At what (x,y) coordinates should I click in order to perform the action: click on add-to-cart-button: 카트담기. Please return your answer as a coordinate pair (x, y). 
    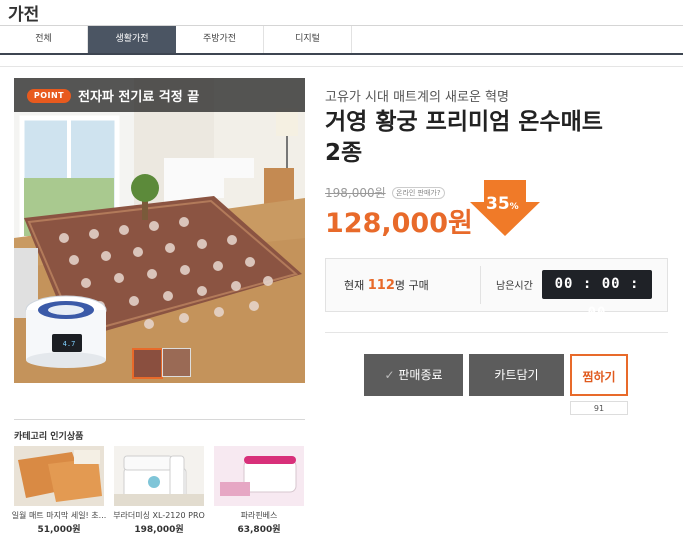
    Looking at the image, I should click on (516, 375).